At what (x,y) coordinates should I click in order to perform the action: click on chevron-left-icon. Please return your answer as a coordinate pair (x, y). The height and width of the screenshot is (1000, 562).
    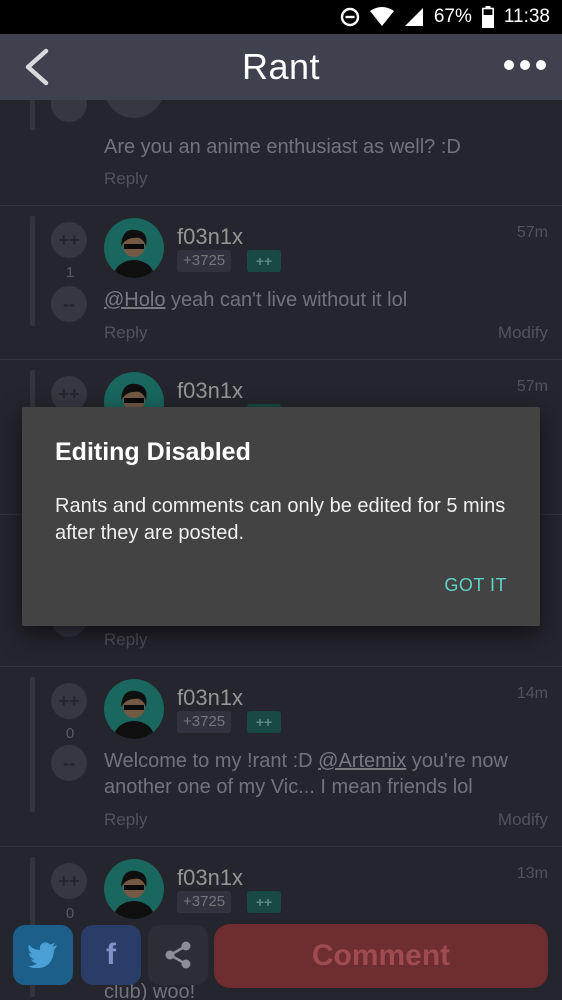
    Looking at the image, I should click on (37, 67).